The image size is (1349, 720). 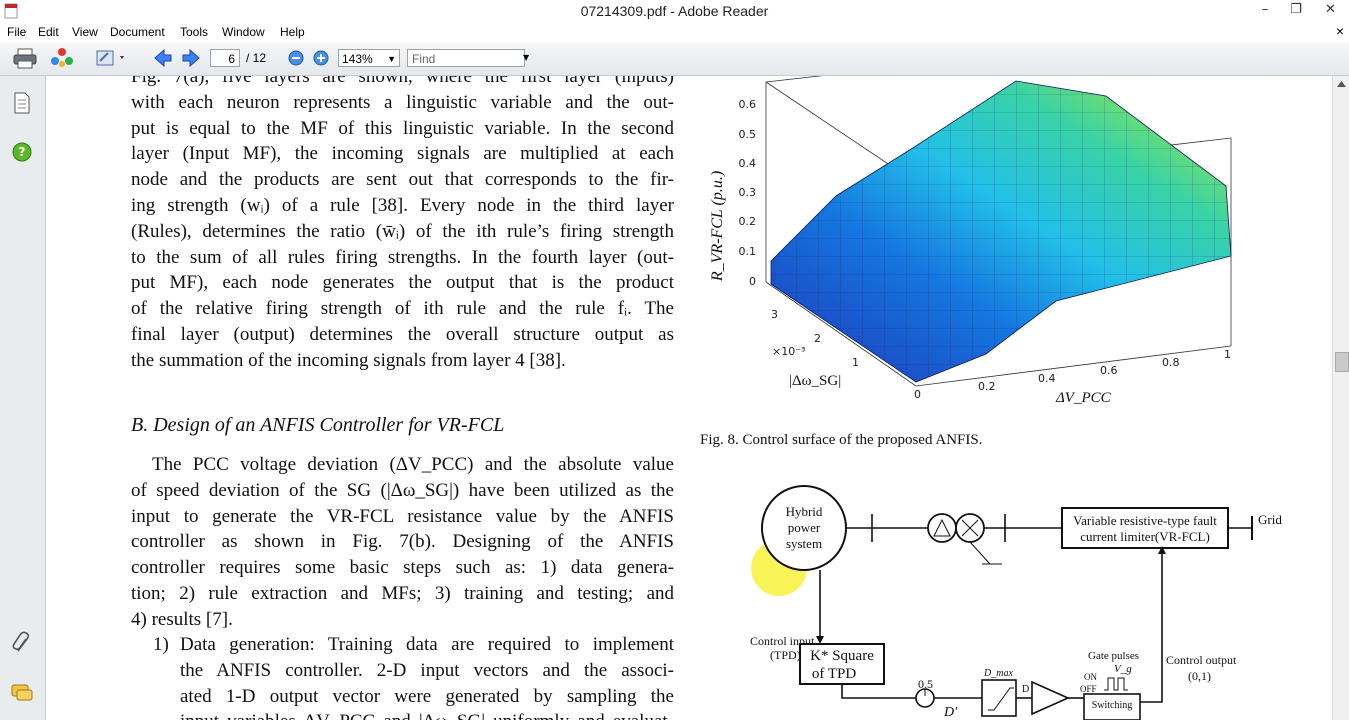 What do you see at coordinates (748, 134) in the screenshot?
I see `z-tick: 0.5` at bounding box center [748, 134].